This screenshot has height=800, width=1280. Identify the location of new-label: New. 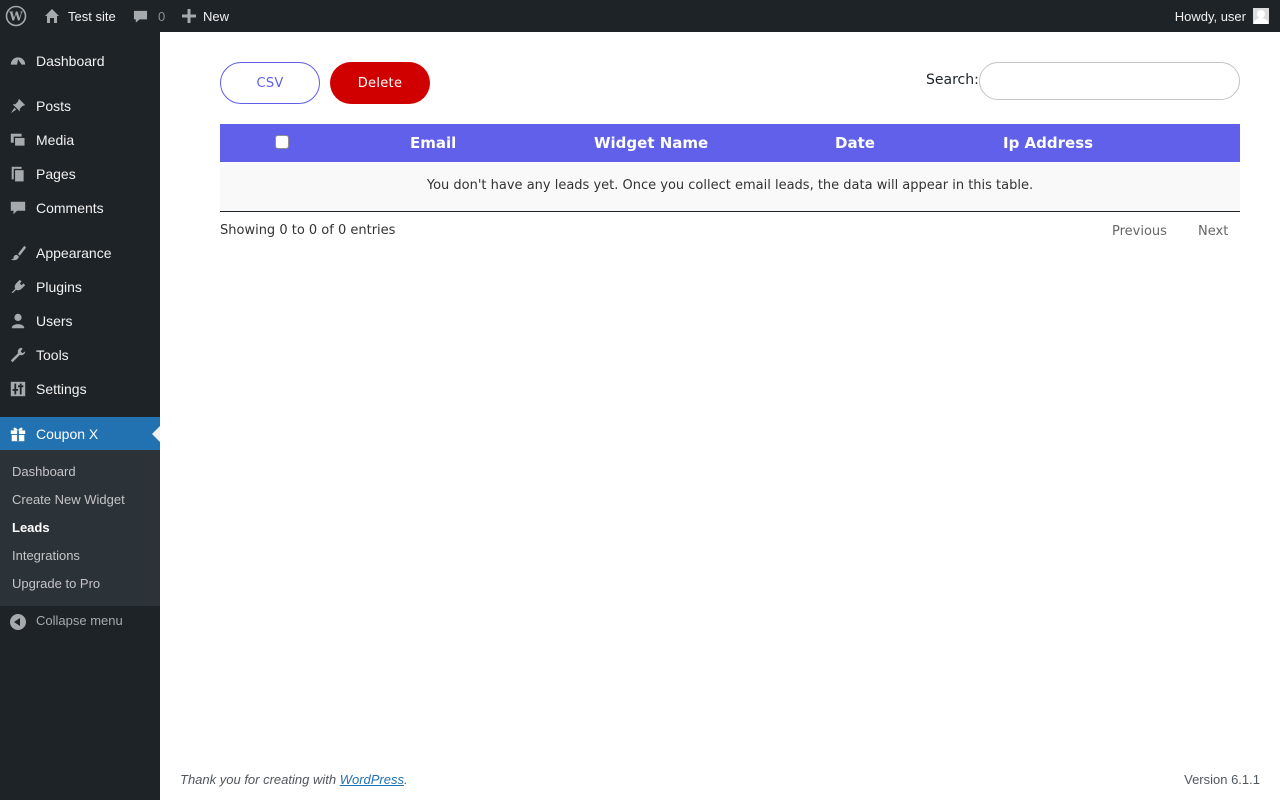
(216, 16).